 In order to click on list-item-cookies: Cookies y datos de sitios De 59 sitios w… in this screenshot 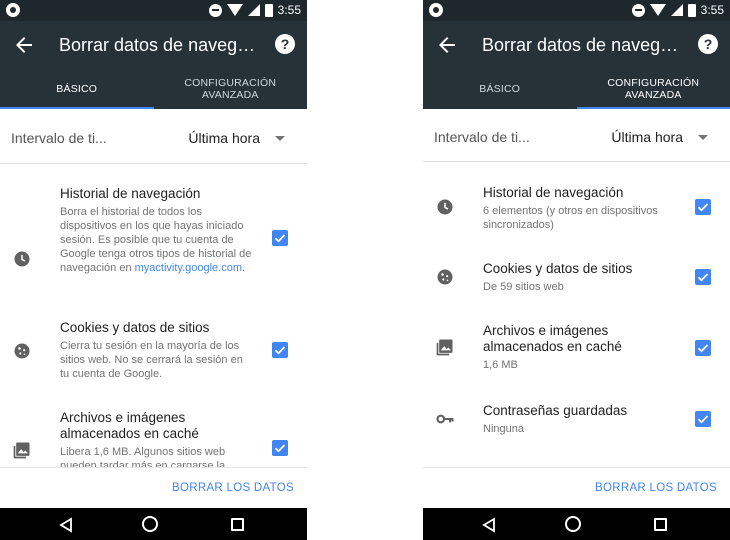, I will do `click(576, 281)`.